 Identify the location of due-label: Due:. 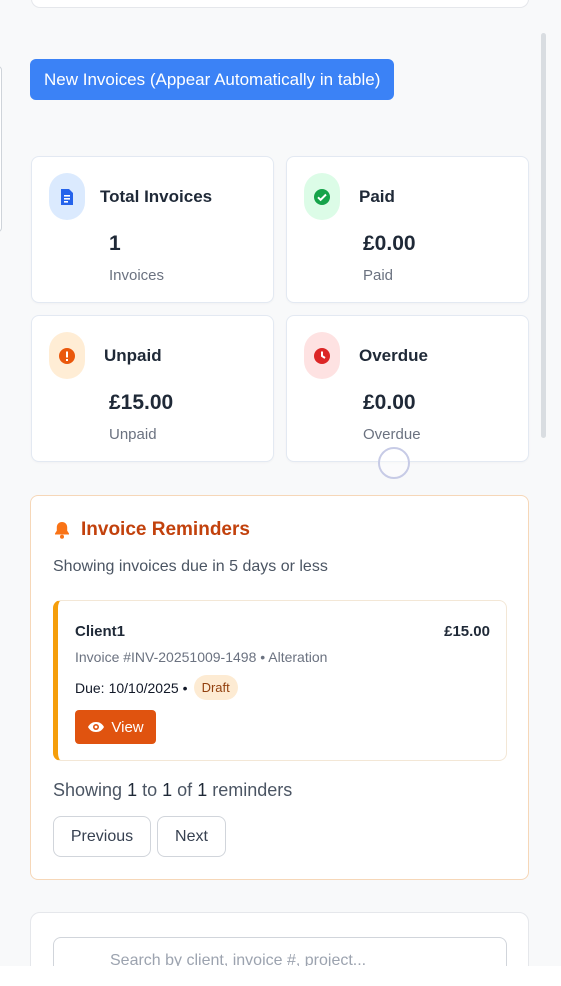
(90, 687).